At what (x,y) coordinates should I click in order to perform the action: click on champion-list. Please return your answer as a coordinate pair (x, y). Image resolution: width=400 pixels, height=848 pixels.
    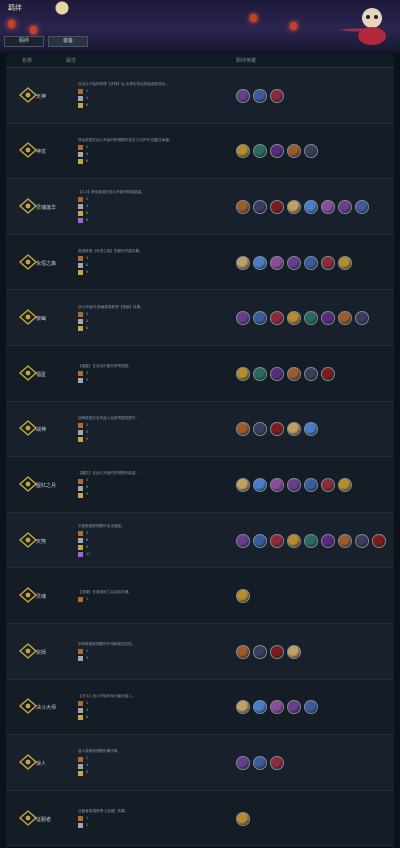
    Looking at the image, I should click on (277, 429).